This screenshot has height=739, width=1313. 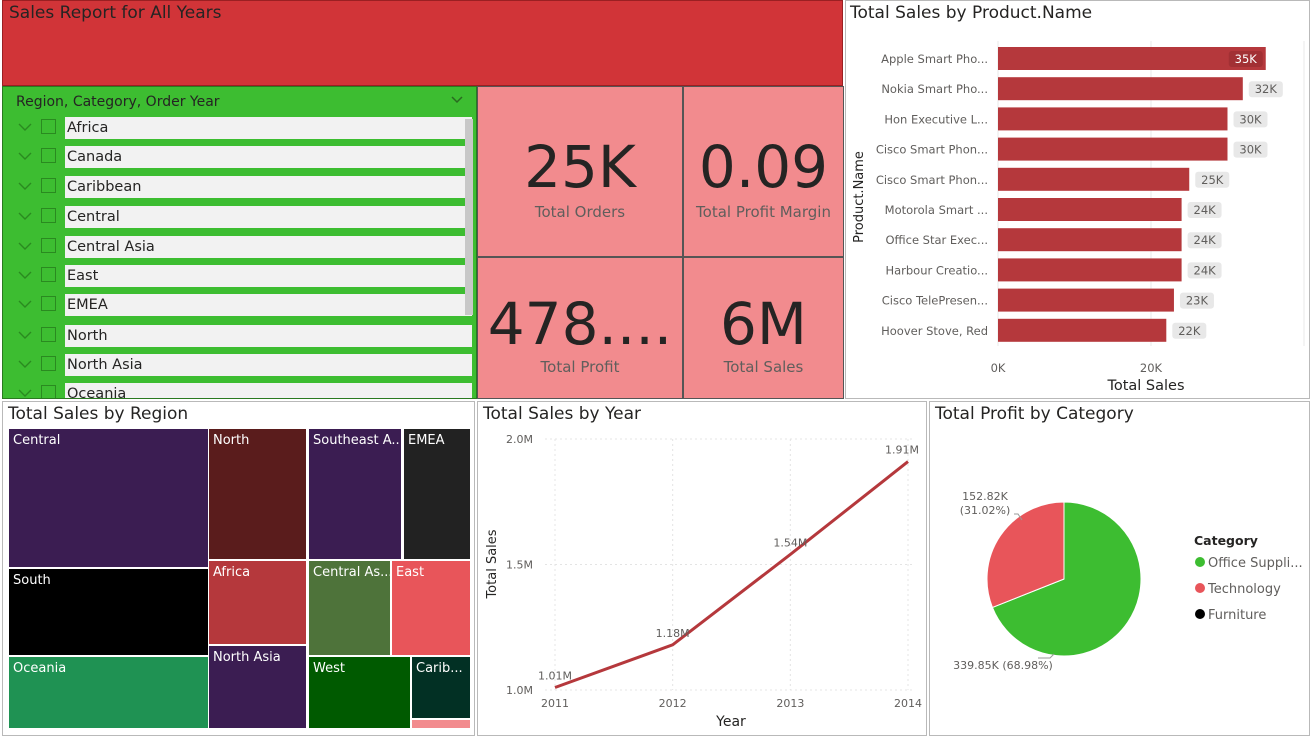 I want to click on bar-data-label: 32K, so click(x=1266, y=89).